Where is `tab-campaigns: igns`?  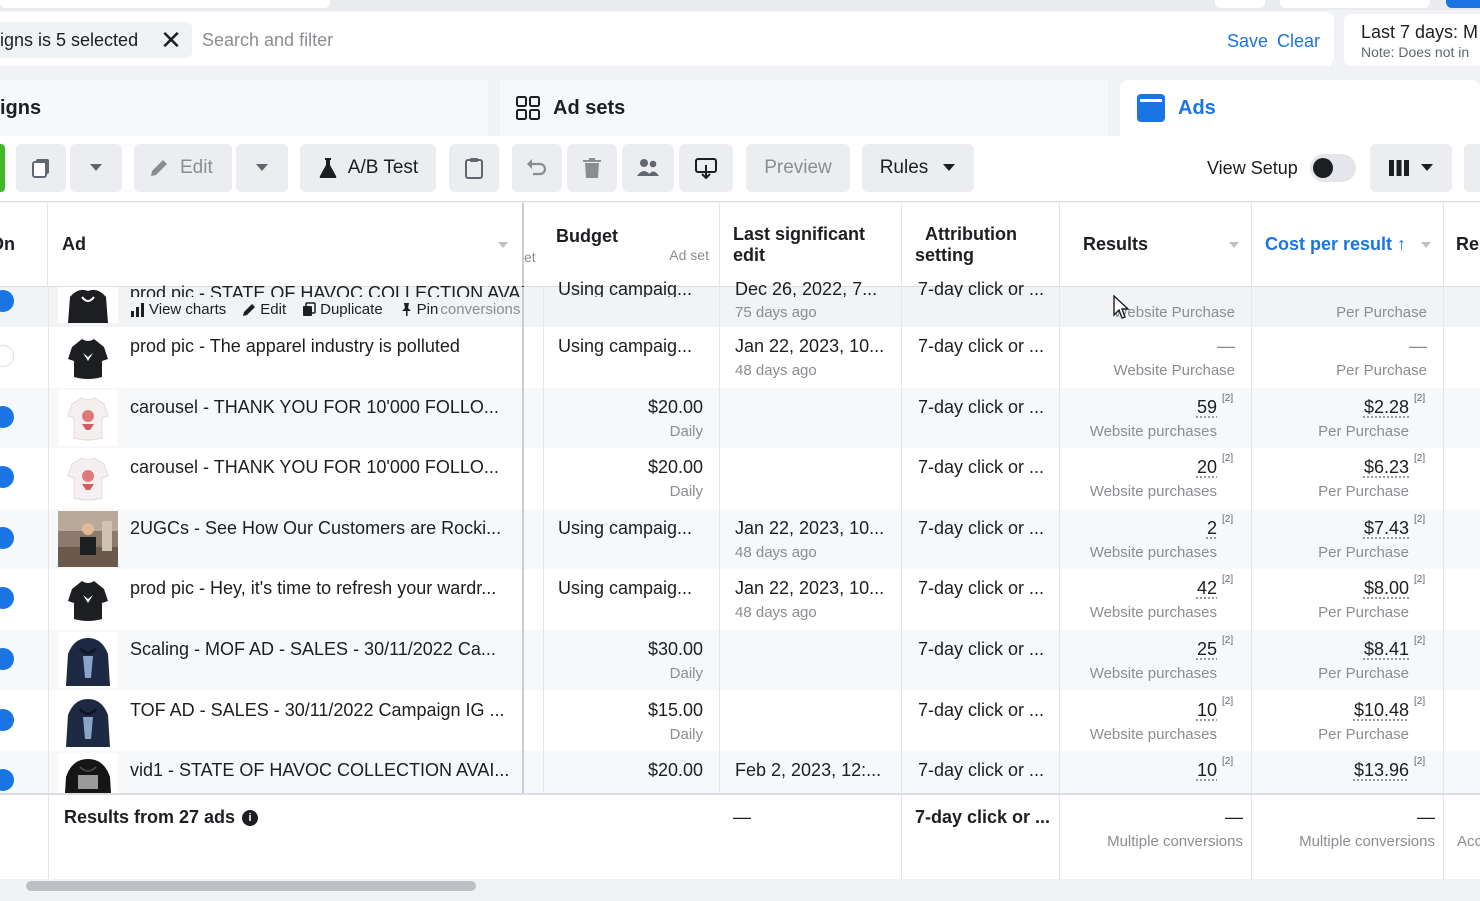 tab-campaigns: igns is located at coordinates (244, 108).